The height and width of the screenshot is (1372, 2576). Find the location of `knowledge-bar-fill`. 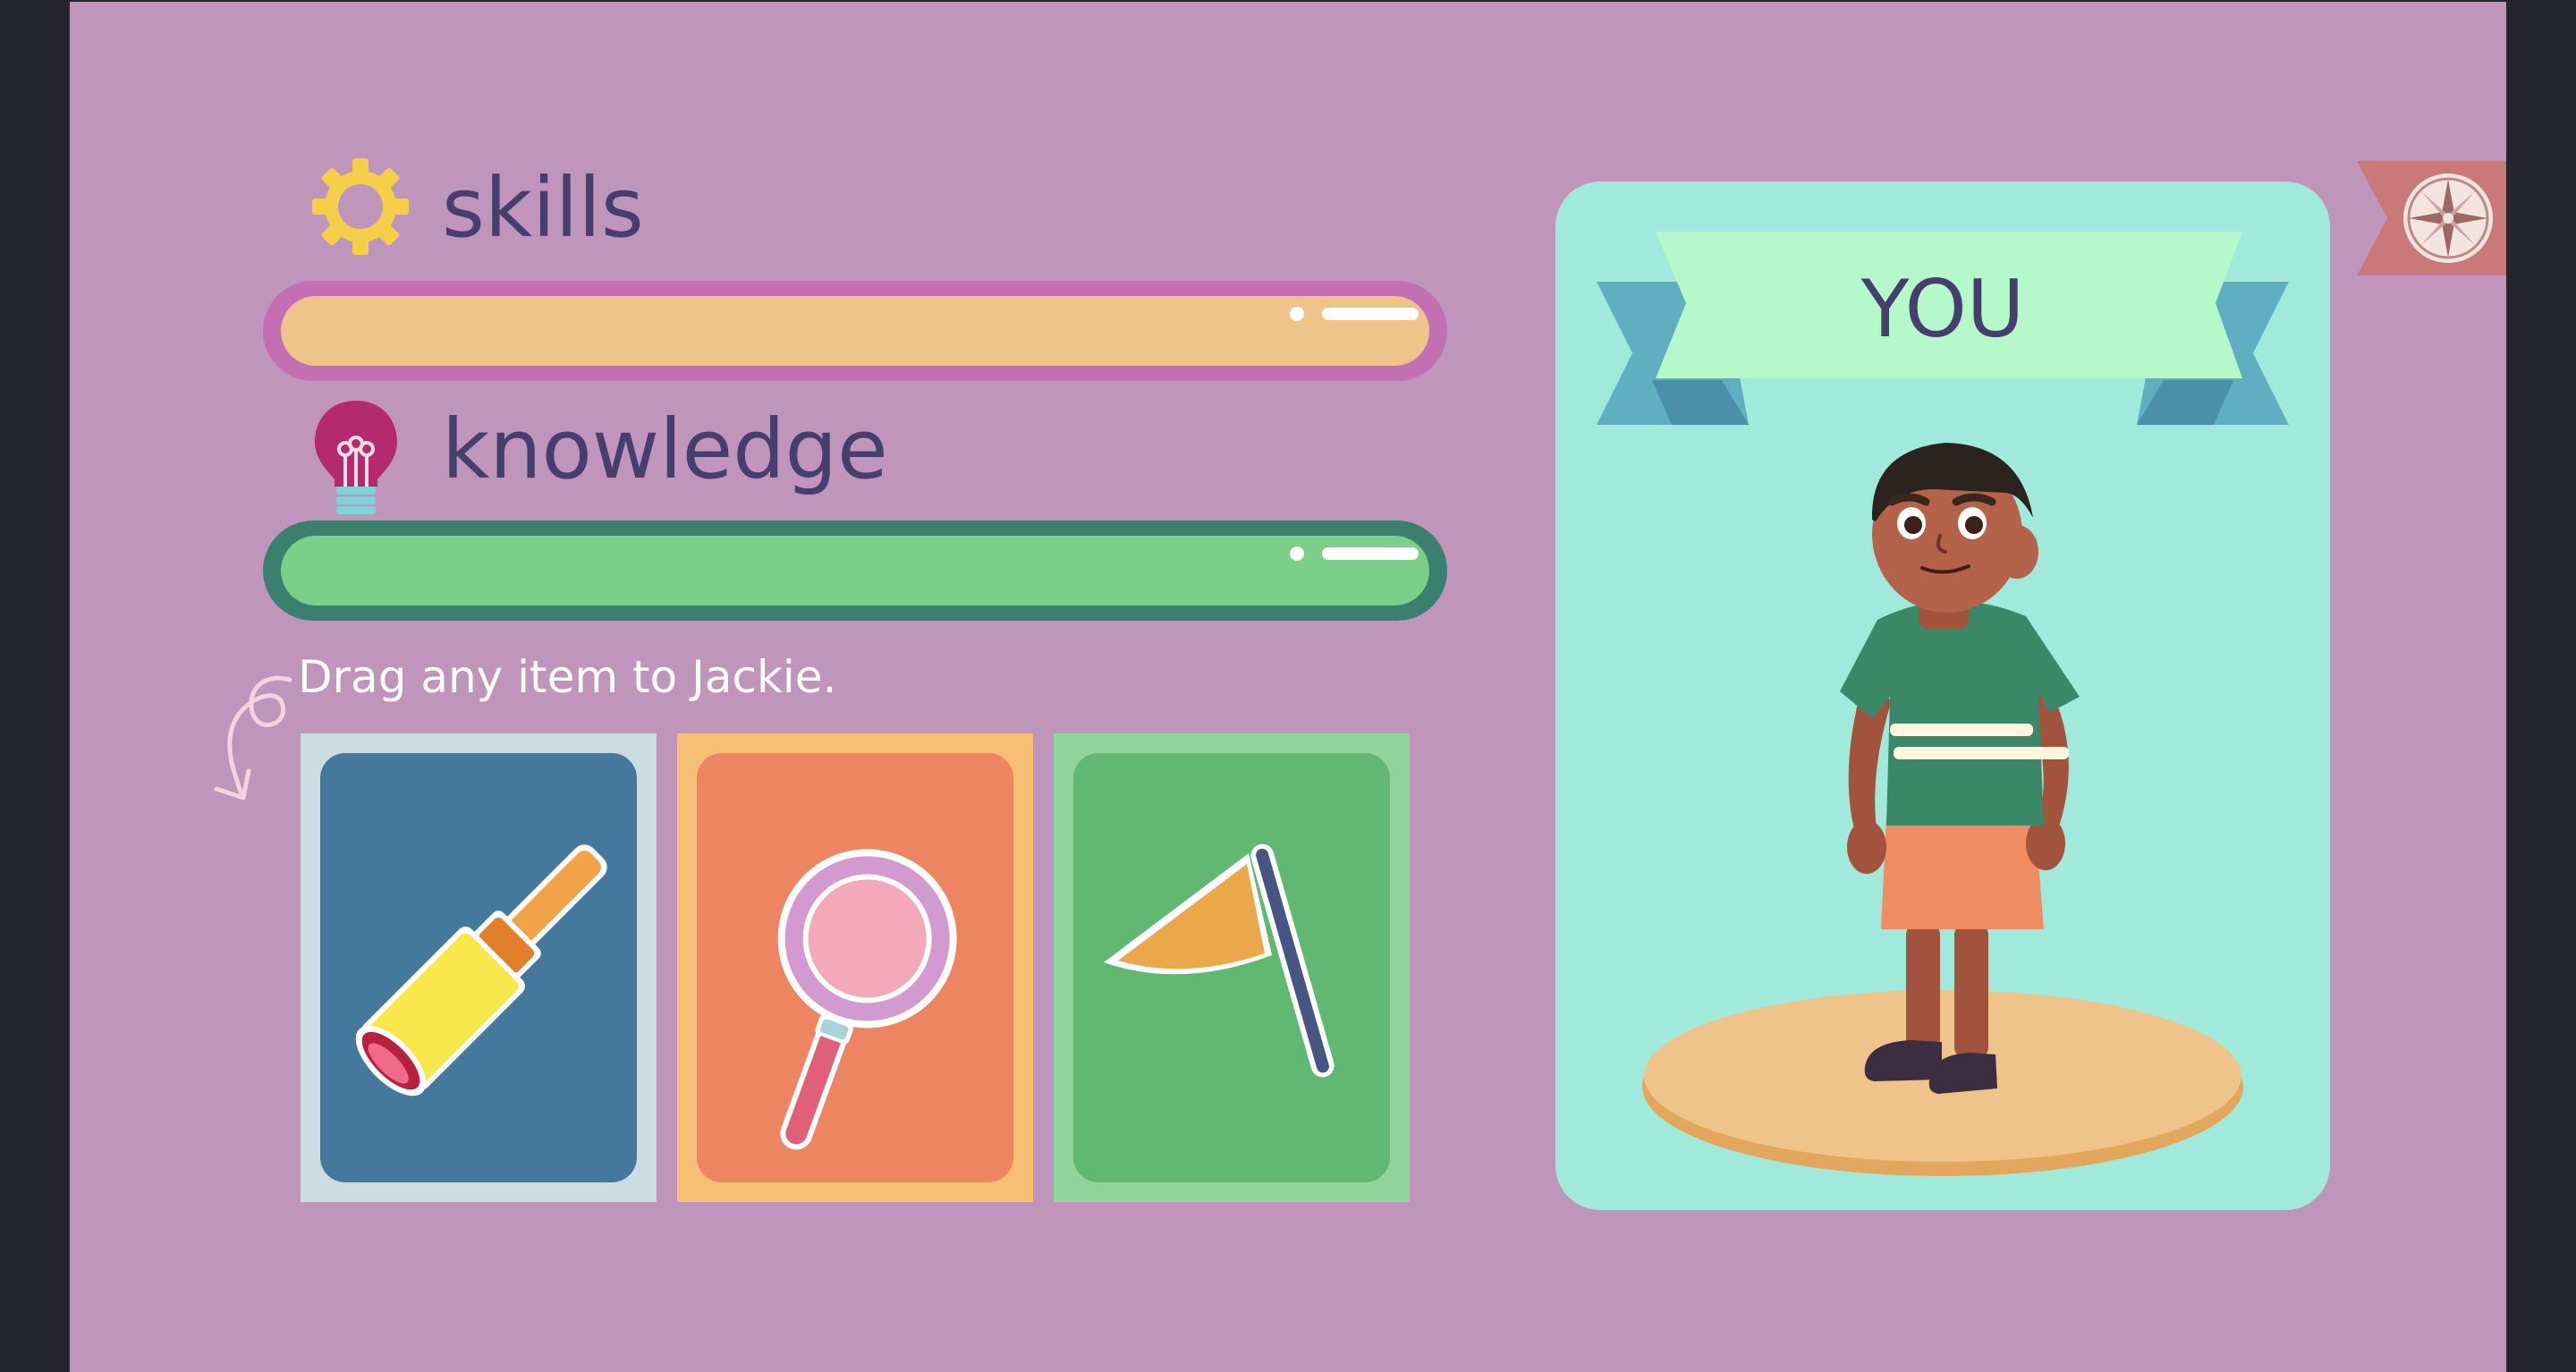

knowledge-bar-fill is located at coordinates (855, 571).